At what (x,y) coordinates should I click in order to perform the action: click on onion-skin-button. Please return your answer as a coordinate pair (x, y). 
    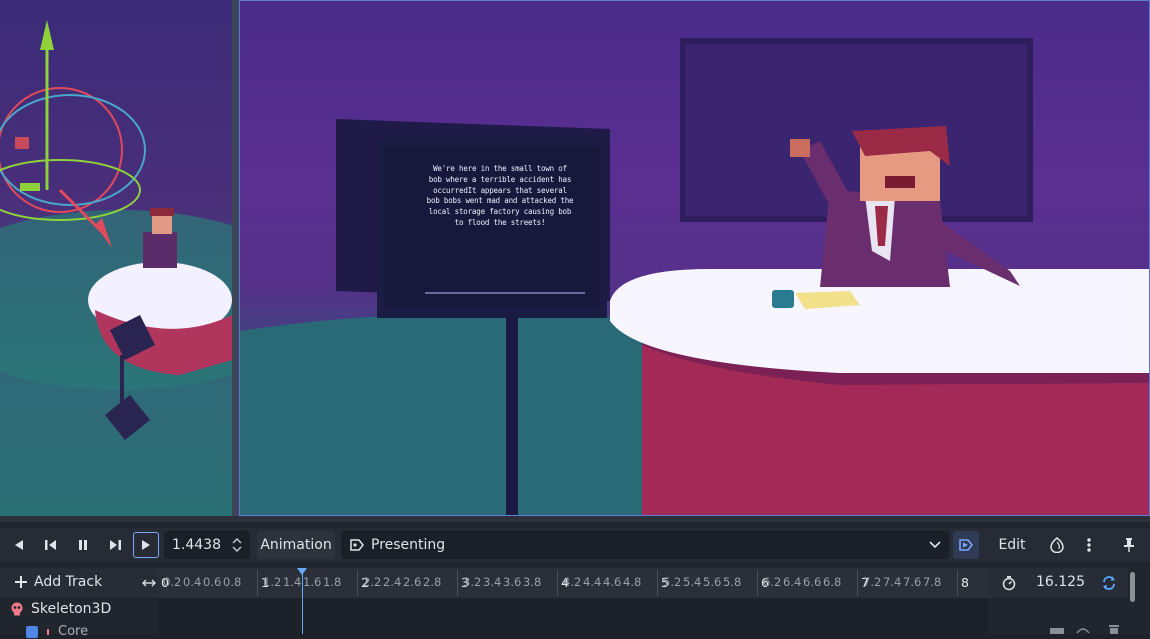
    Looking at the image, I should click on (1057, 545).